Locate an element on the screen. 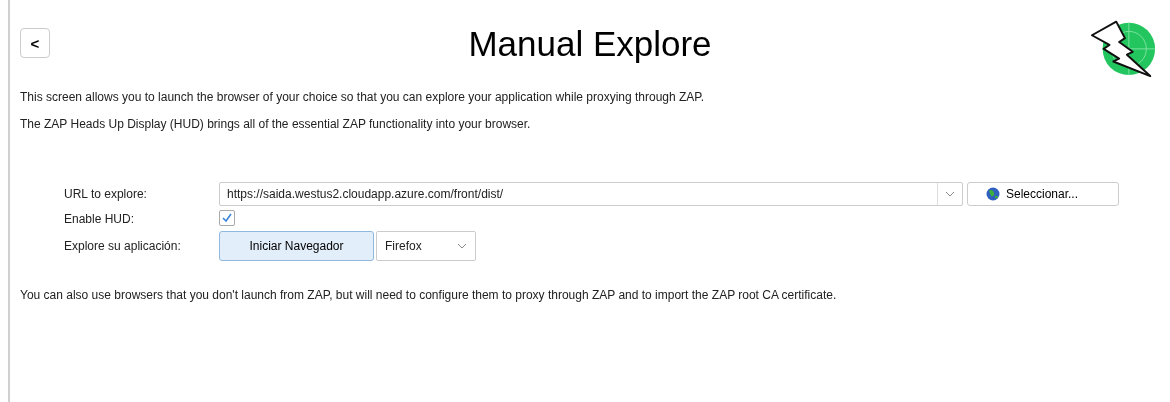 The width and height of the screenshot is (1170, 402). explore-label: Explore su aplicación: is located at coordinates (123, 246).